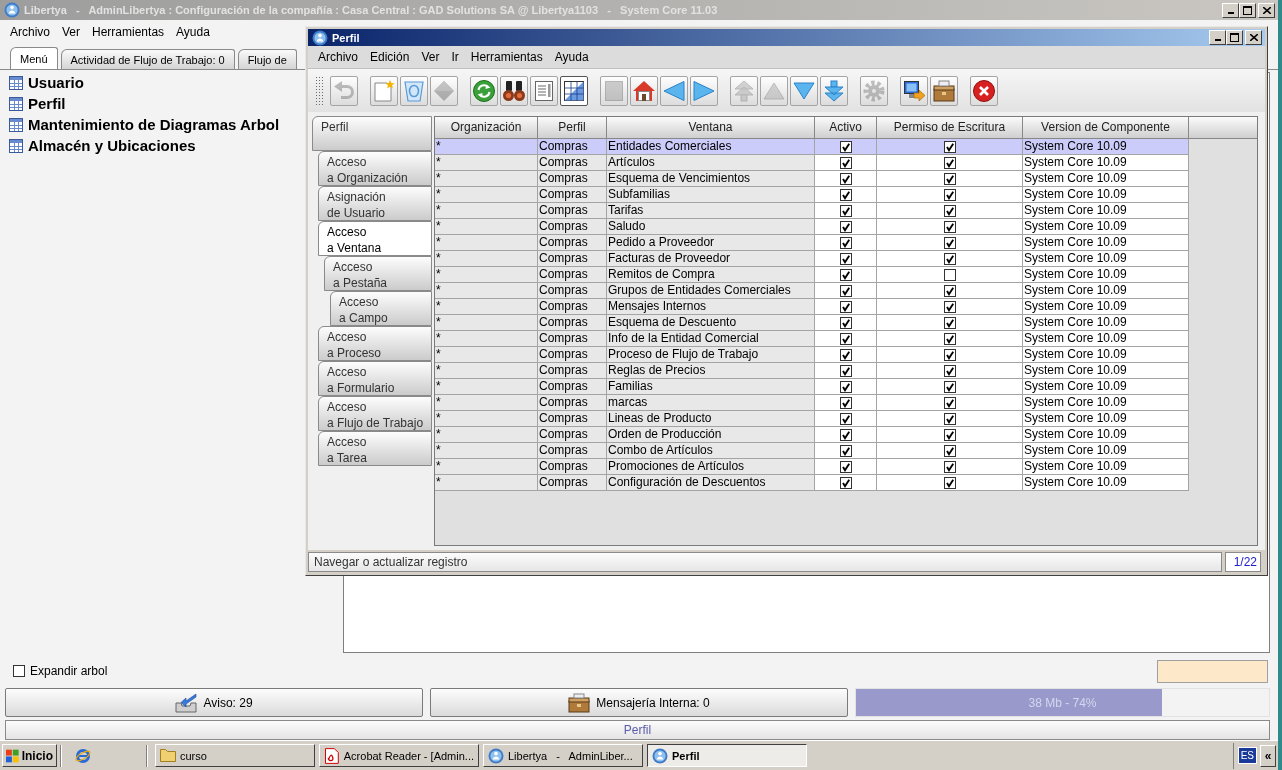 This screenshot has width=1282, height=770. What do you see at coordinates (950, 127) in the screenshot?
I see `column-header: Permiso de Escritura` at bounding box center [950, 127].